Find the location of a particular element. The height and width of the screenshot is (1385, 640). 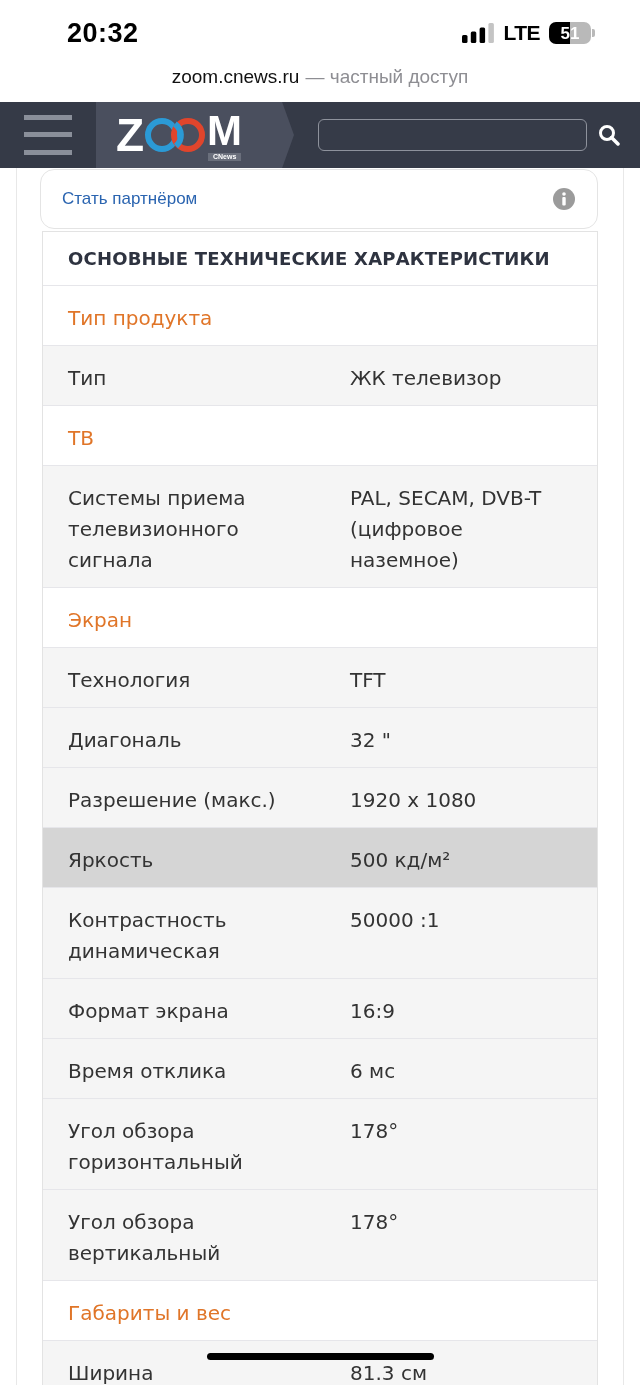

info-icon is located at coordinates (564, 199).